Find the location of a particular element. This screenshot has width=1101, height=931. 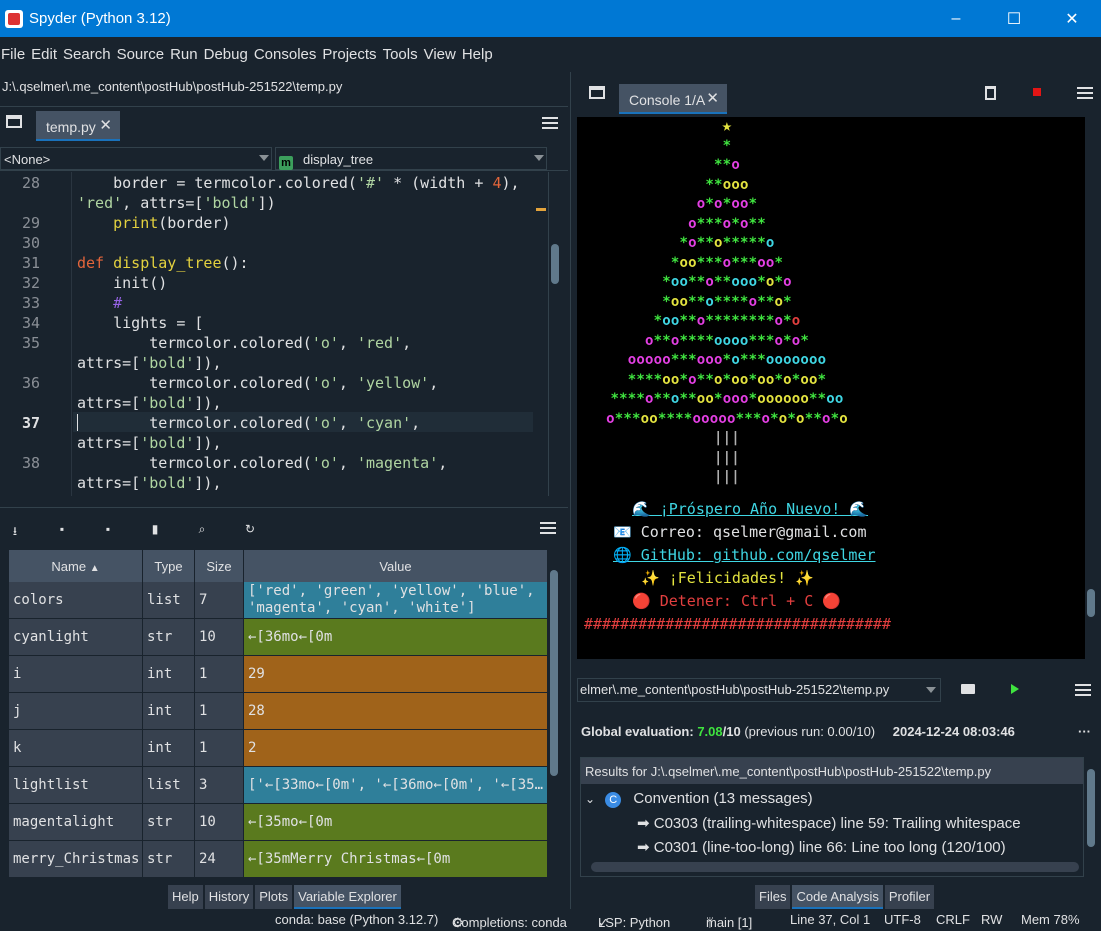

table-row: j int 1 28 is located at coordinates (274, 711).